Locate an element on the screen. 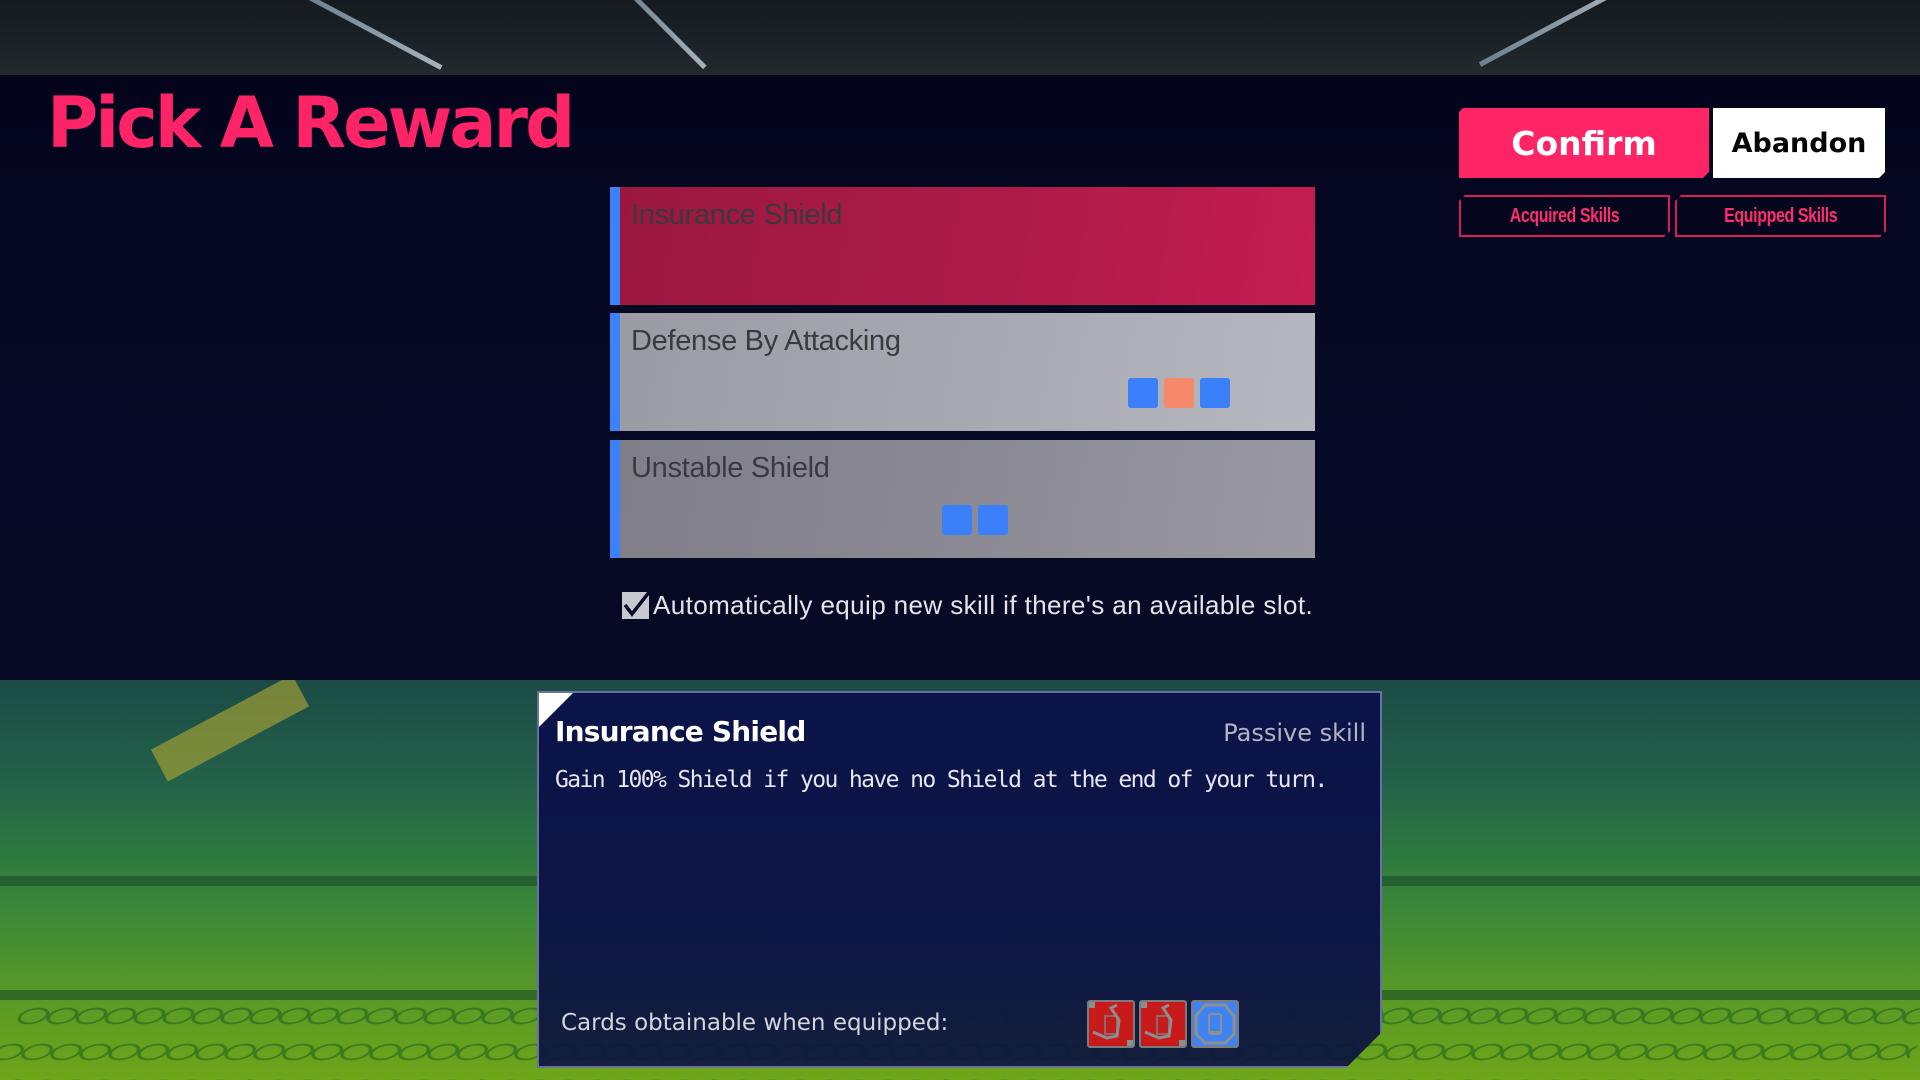 This screenshot has width=1920, height=1080. abandon-button: Abandon is located at coordinates (1799, 143).